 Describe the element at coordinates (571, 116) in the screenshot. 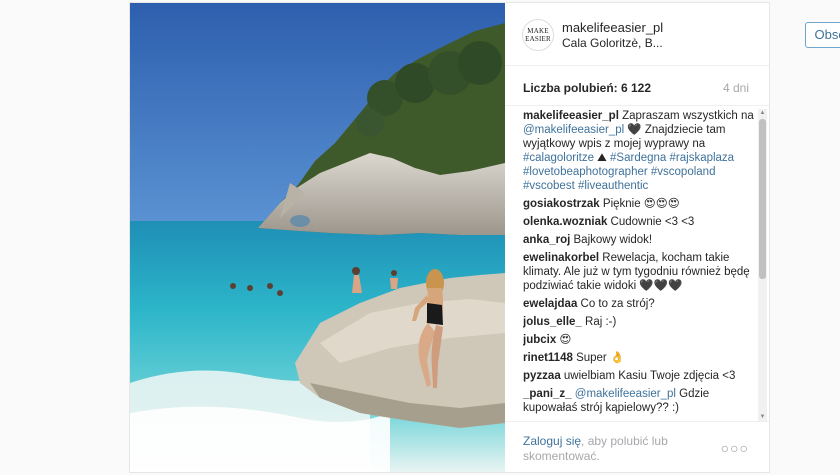

I see `caption-username: makelifeeasier_pl` at that location.